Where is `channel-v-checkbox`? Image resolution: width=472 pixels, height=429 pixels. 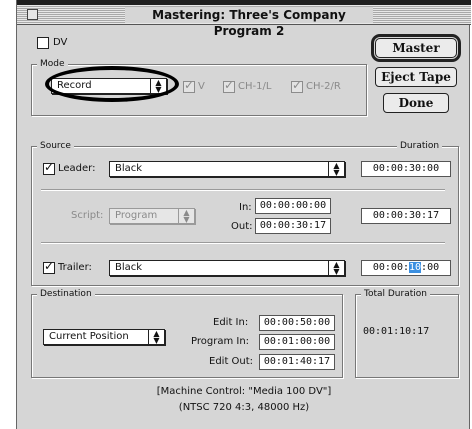
channel-v-checkbox is located at coordinates (189, 85).